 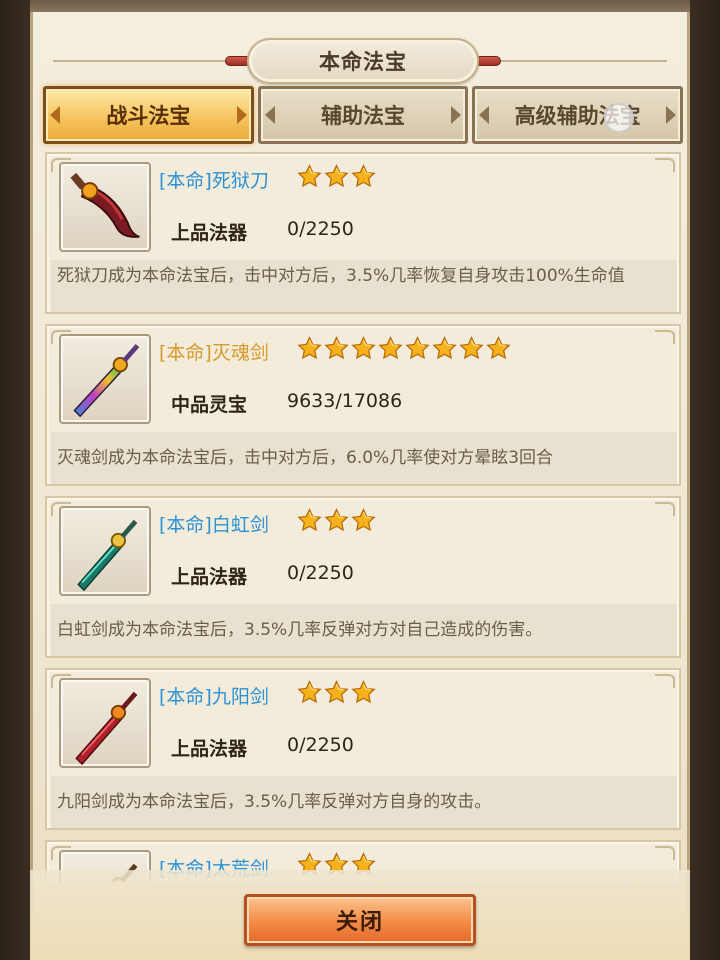 I want to click on treasure-name: [本命]白虹剑, so click(x=214, y=525).